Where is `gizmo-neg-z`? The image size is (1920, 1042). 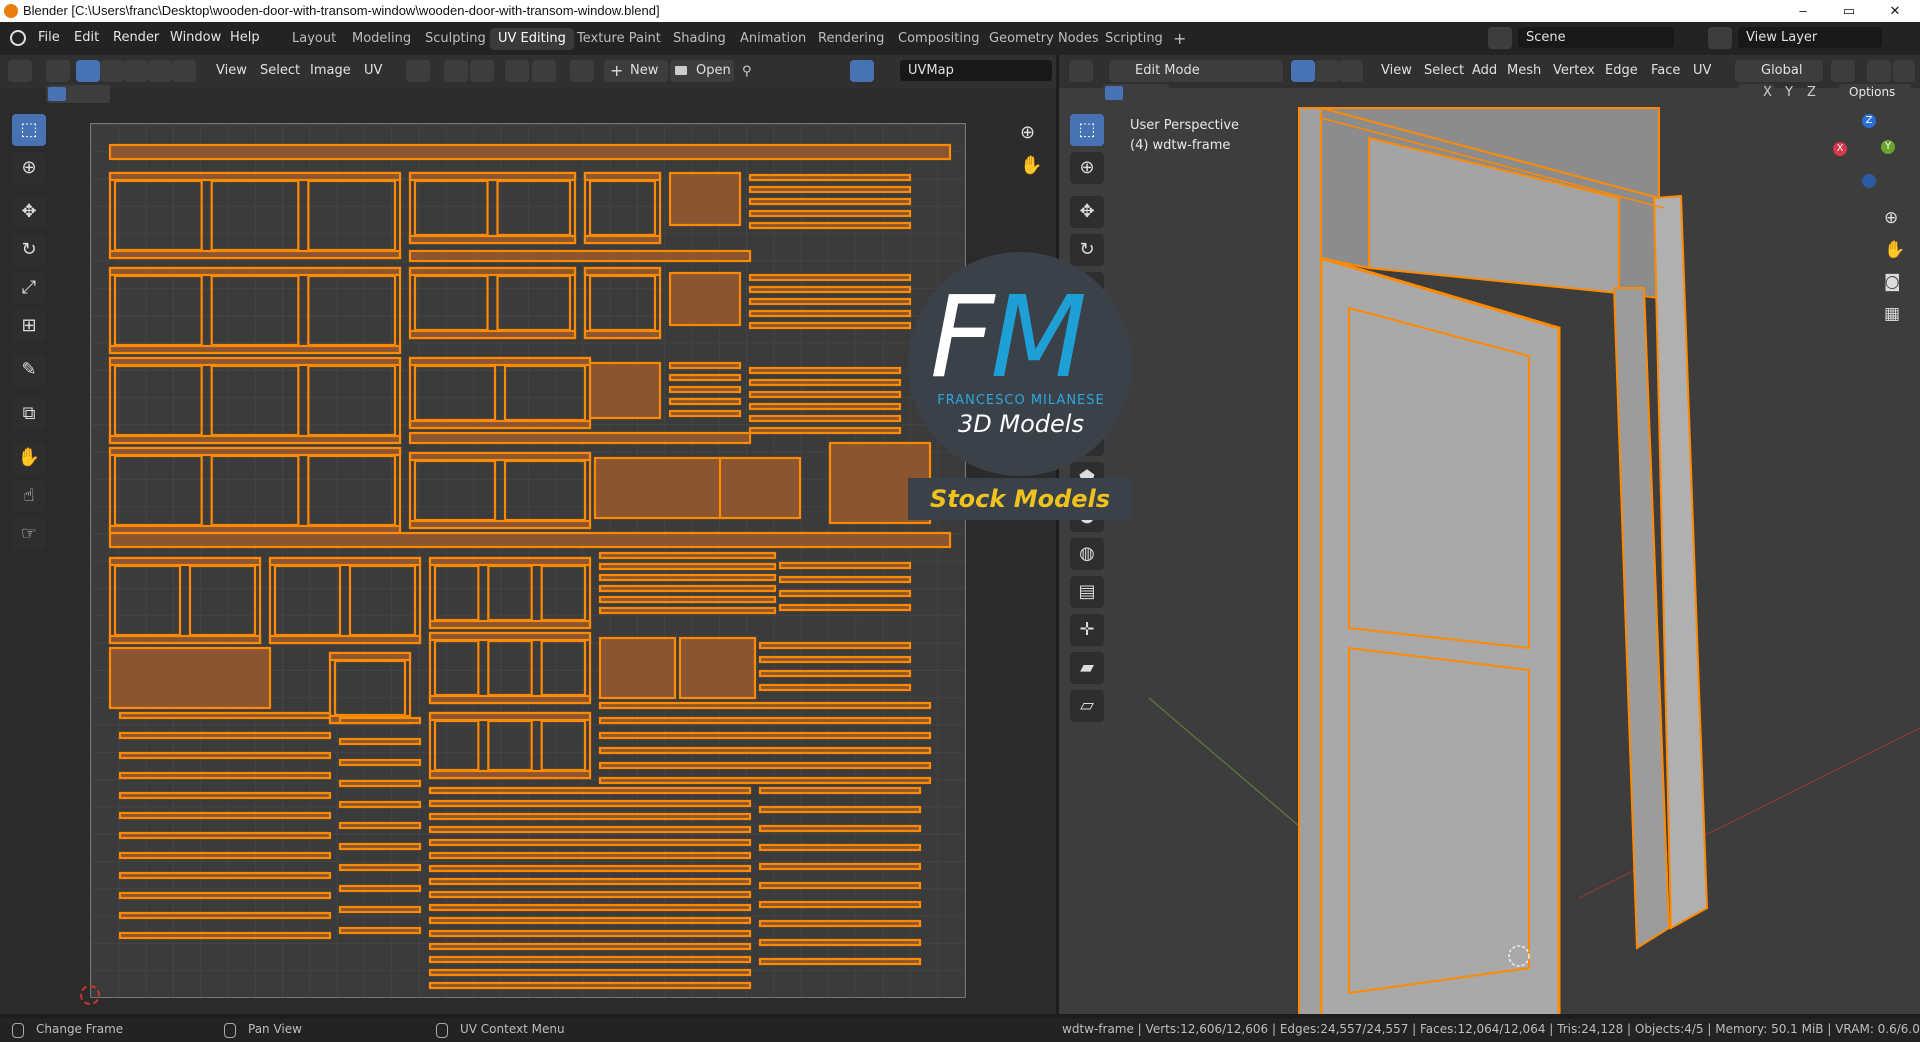 gizmo-neg-z is located at coordinates (1869, 181).